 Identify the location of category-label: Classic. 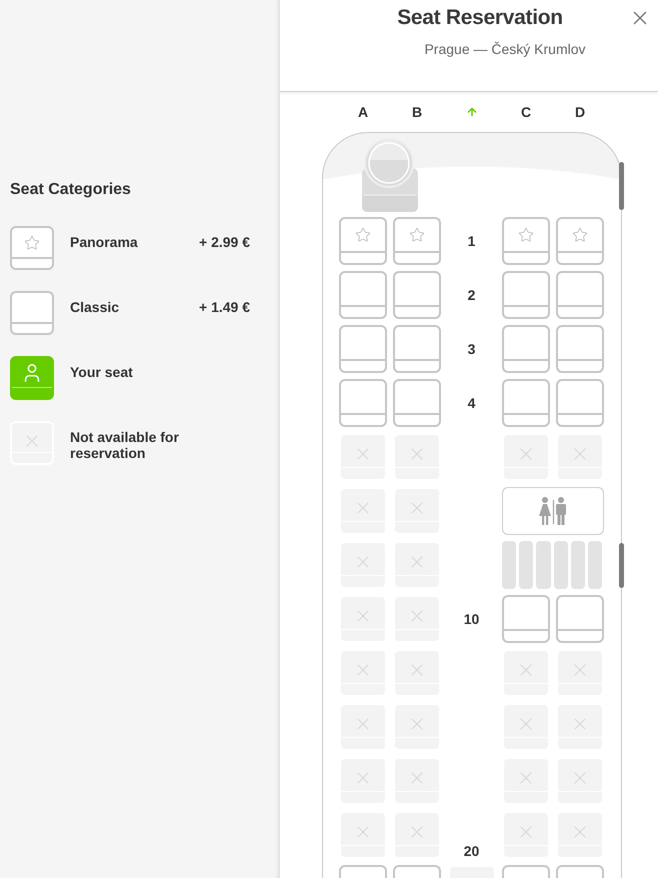
(95, 306).